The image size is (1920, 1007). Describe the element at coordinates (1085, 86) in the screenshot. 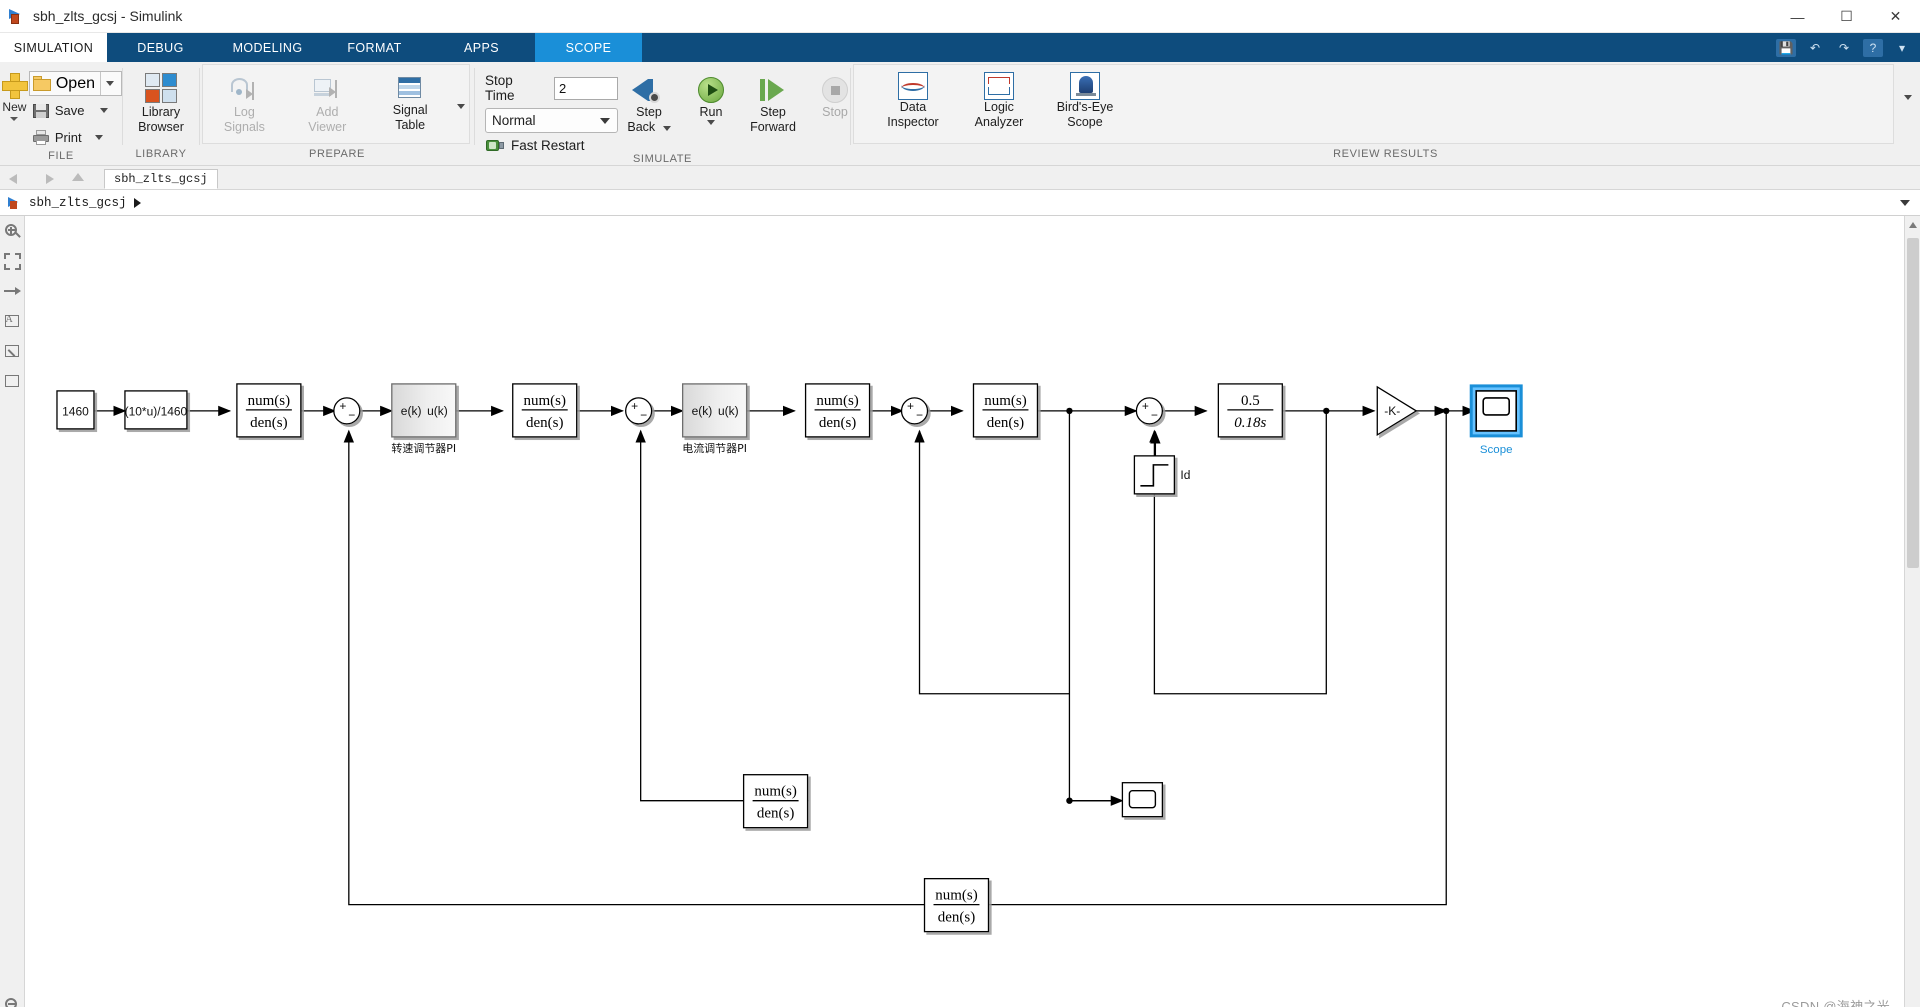

I see `birds-eye-scope-icon` at that location.